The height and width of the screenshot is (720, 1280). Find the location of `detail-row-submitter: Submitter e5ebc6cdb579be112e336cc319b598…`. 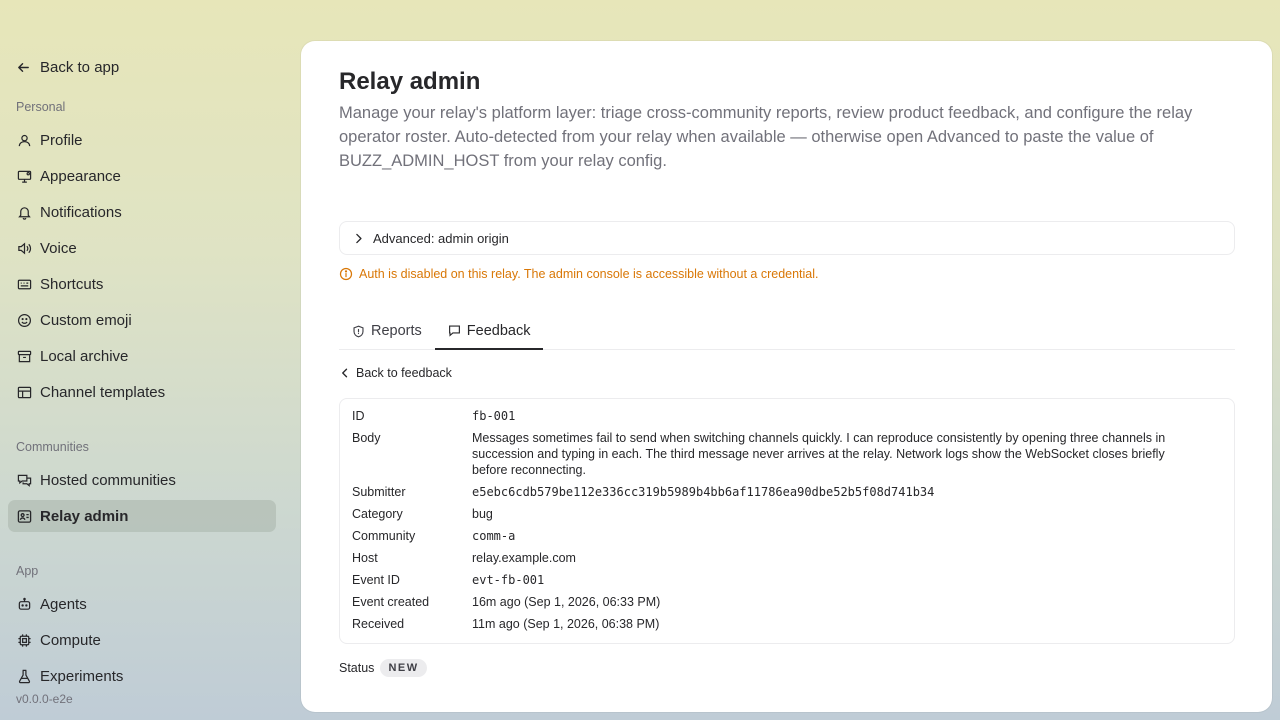

detail-row-submitter: Submitter e5ebc6cdb579be112e336cc319b598… is located at coordinates (787, 492).